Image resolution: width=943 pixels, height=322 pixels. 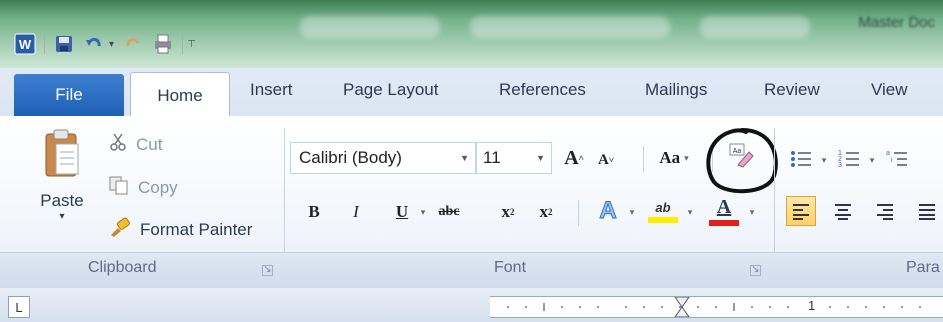 I want to click on horizontal-ruler: 1, so click(x=716, y=307).